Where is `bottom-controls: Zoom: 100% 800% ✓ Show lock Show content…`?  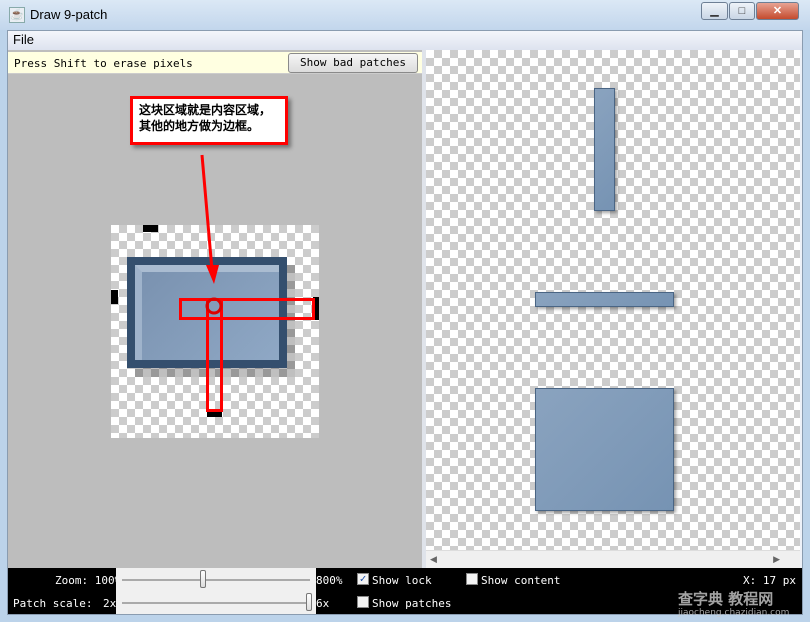
bottom-controls: Zoom: 100% 800% ✓ Show lock Show content… is located at coordinates (405, 593).